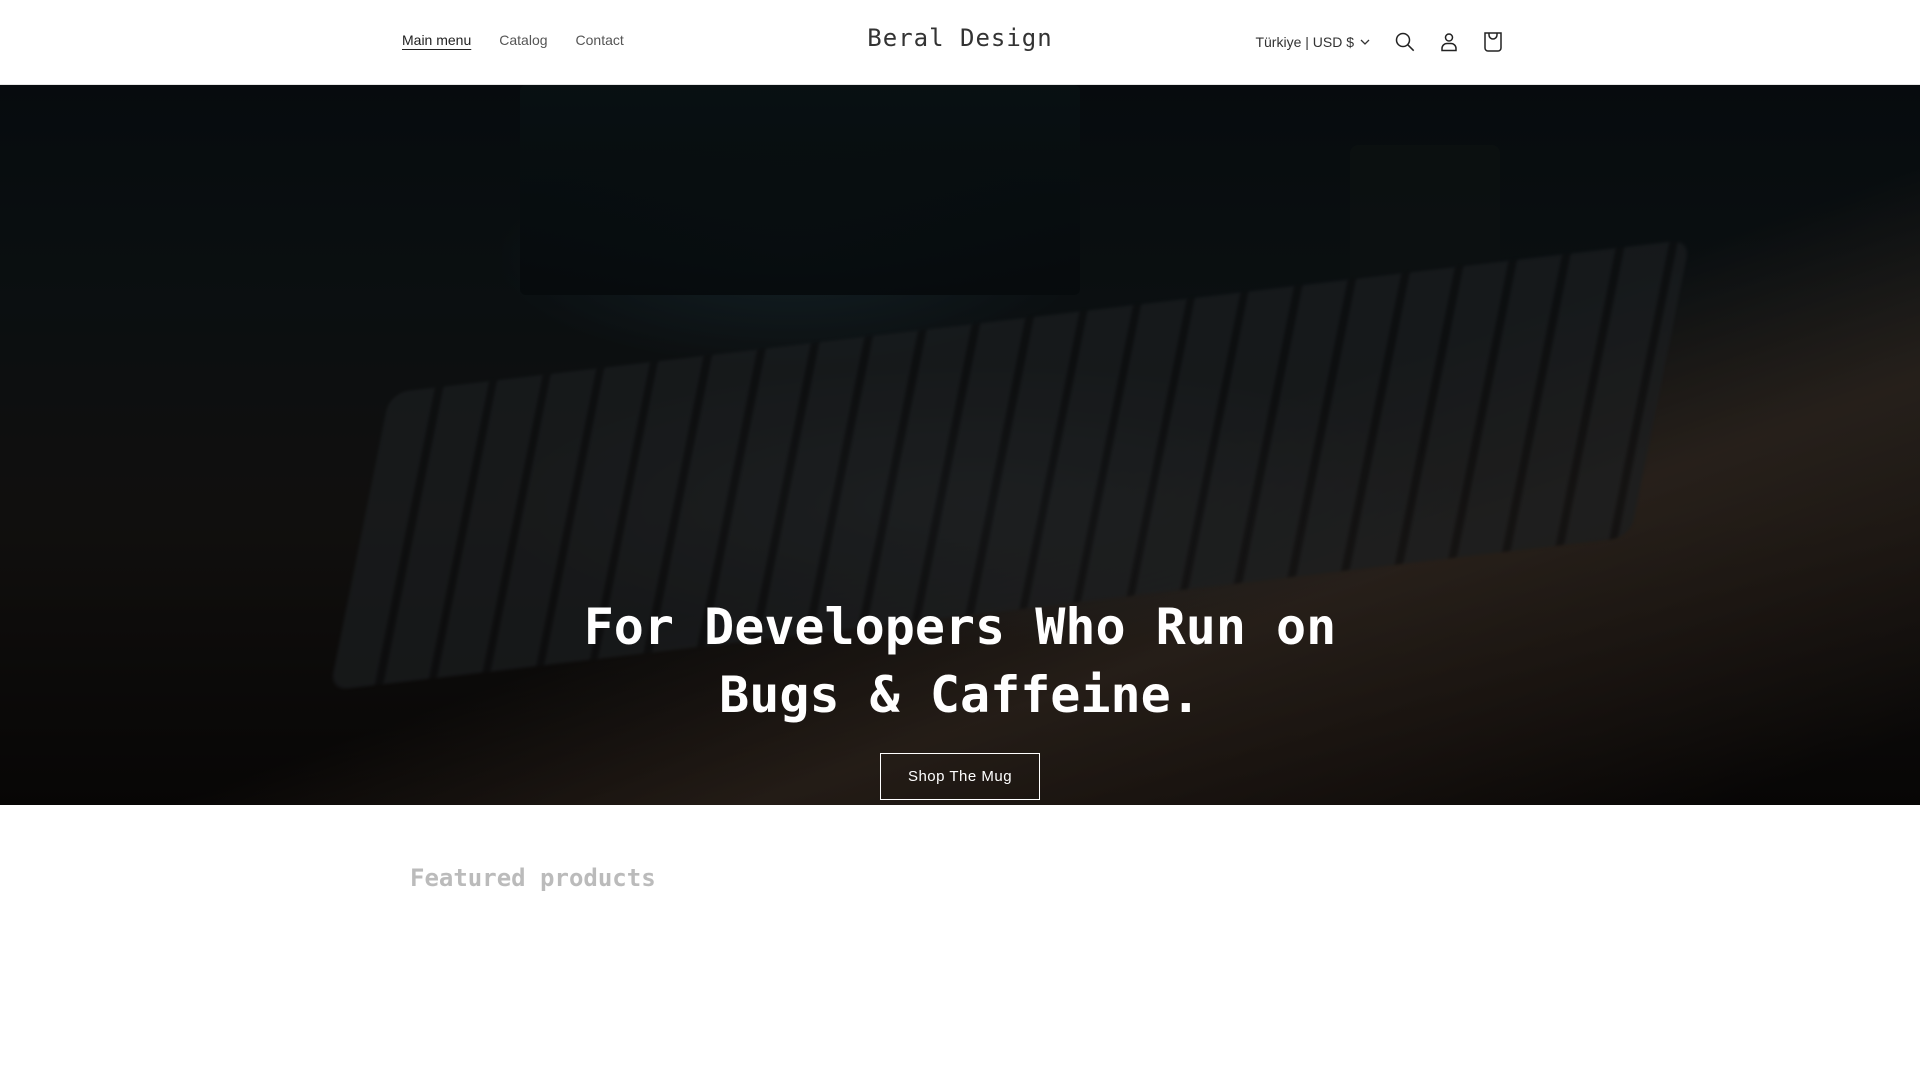 This screenshot has height=1080, width=1920. I want to click on locale-selector: Türkiye | USD $, so click(1312, 42).